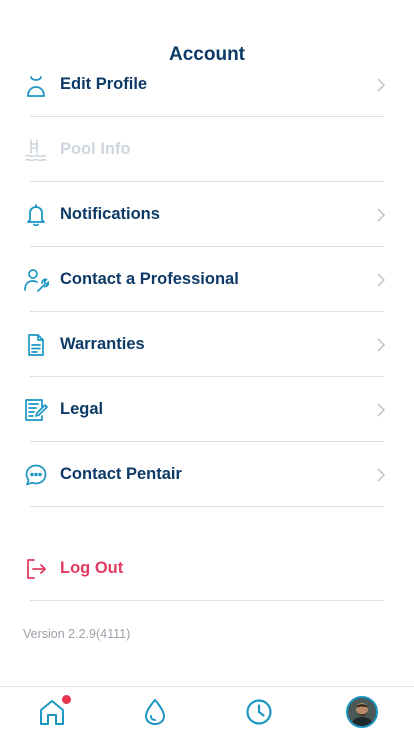  I want to click on legal-doc-icon, so click(36, 410).